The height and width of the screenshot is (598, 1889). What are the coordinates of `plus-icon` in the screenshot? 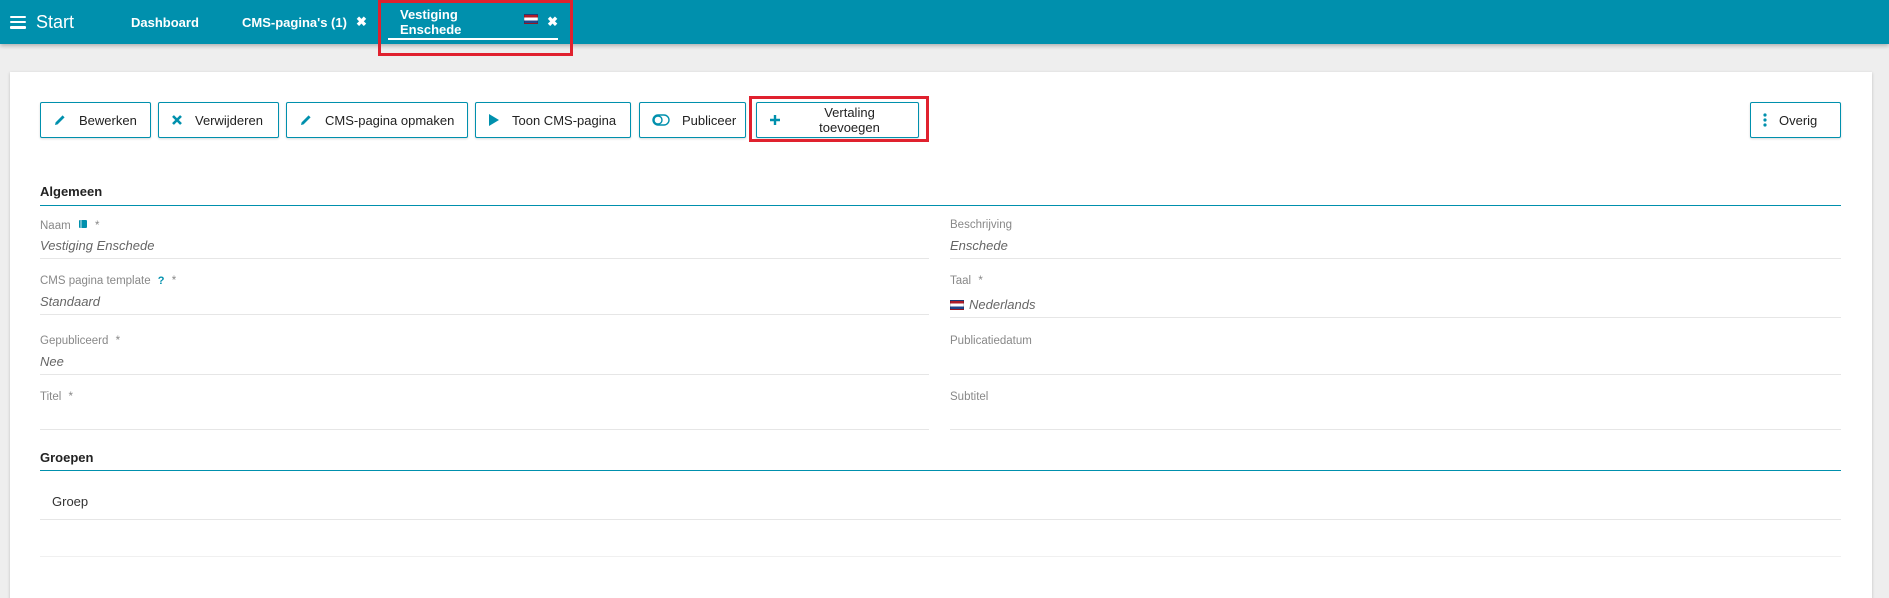 It's located at (775, 120).